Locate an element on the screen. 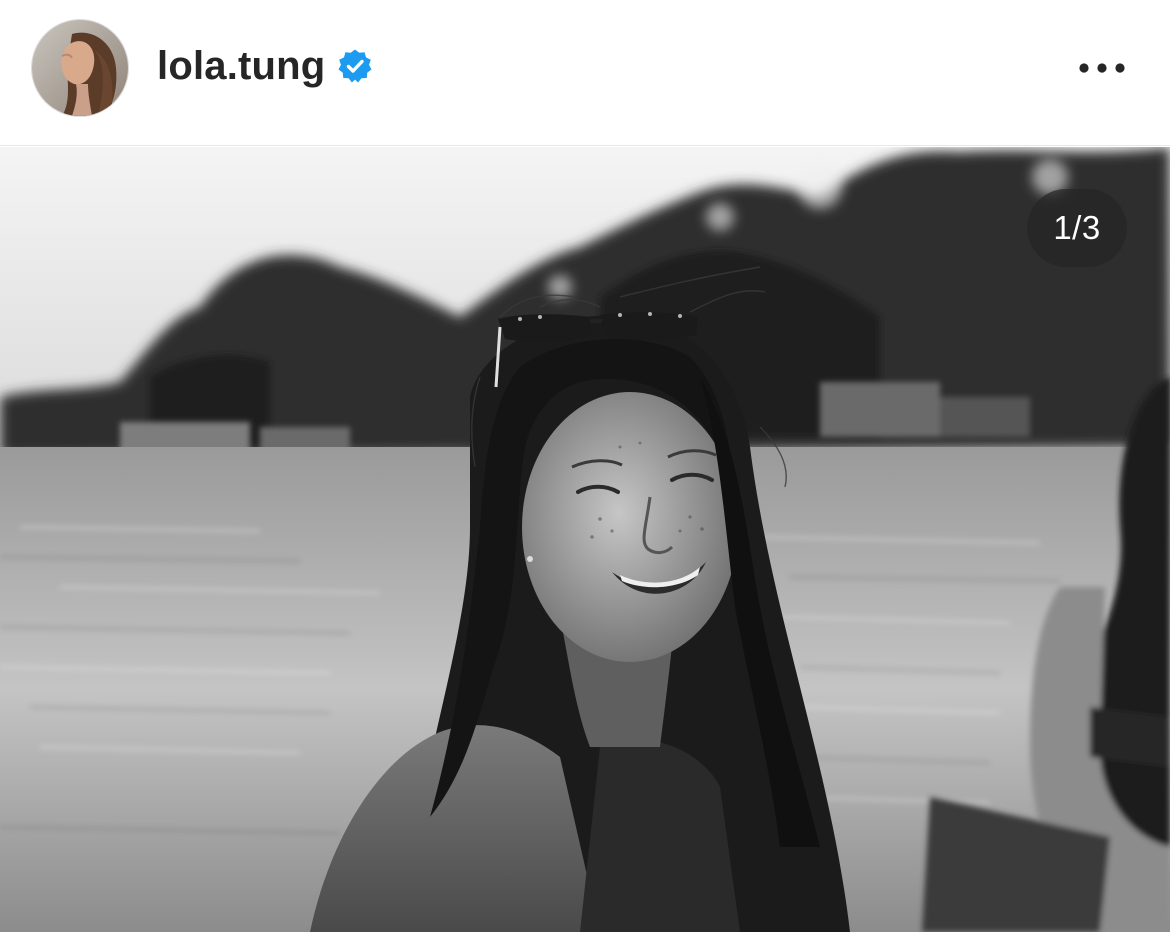  user-line: lola.tung is located at coordinates (265, 66).